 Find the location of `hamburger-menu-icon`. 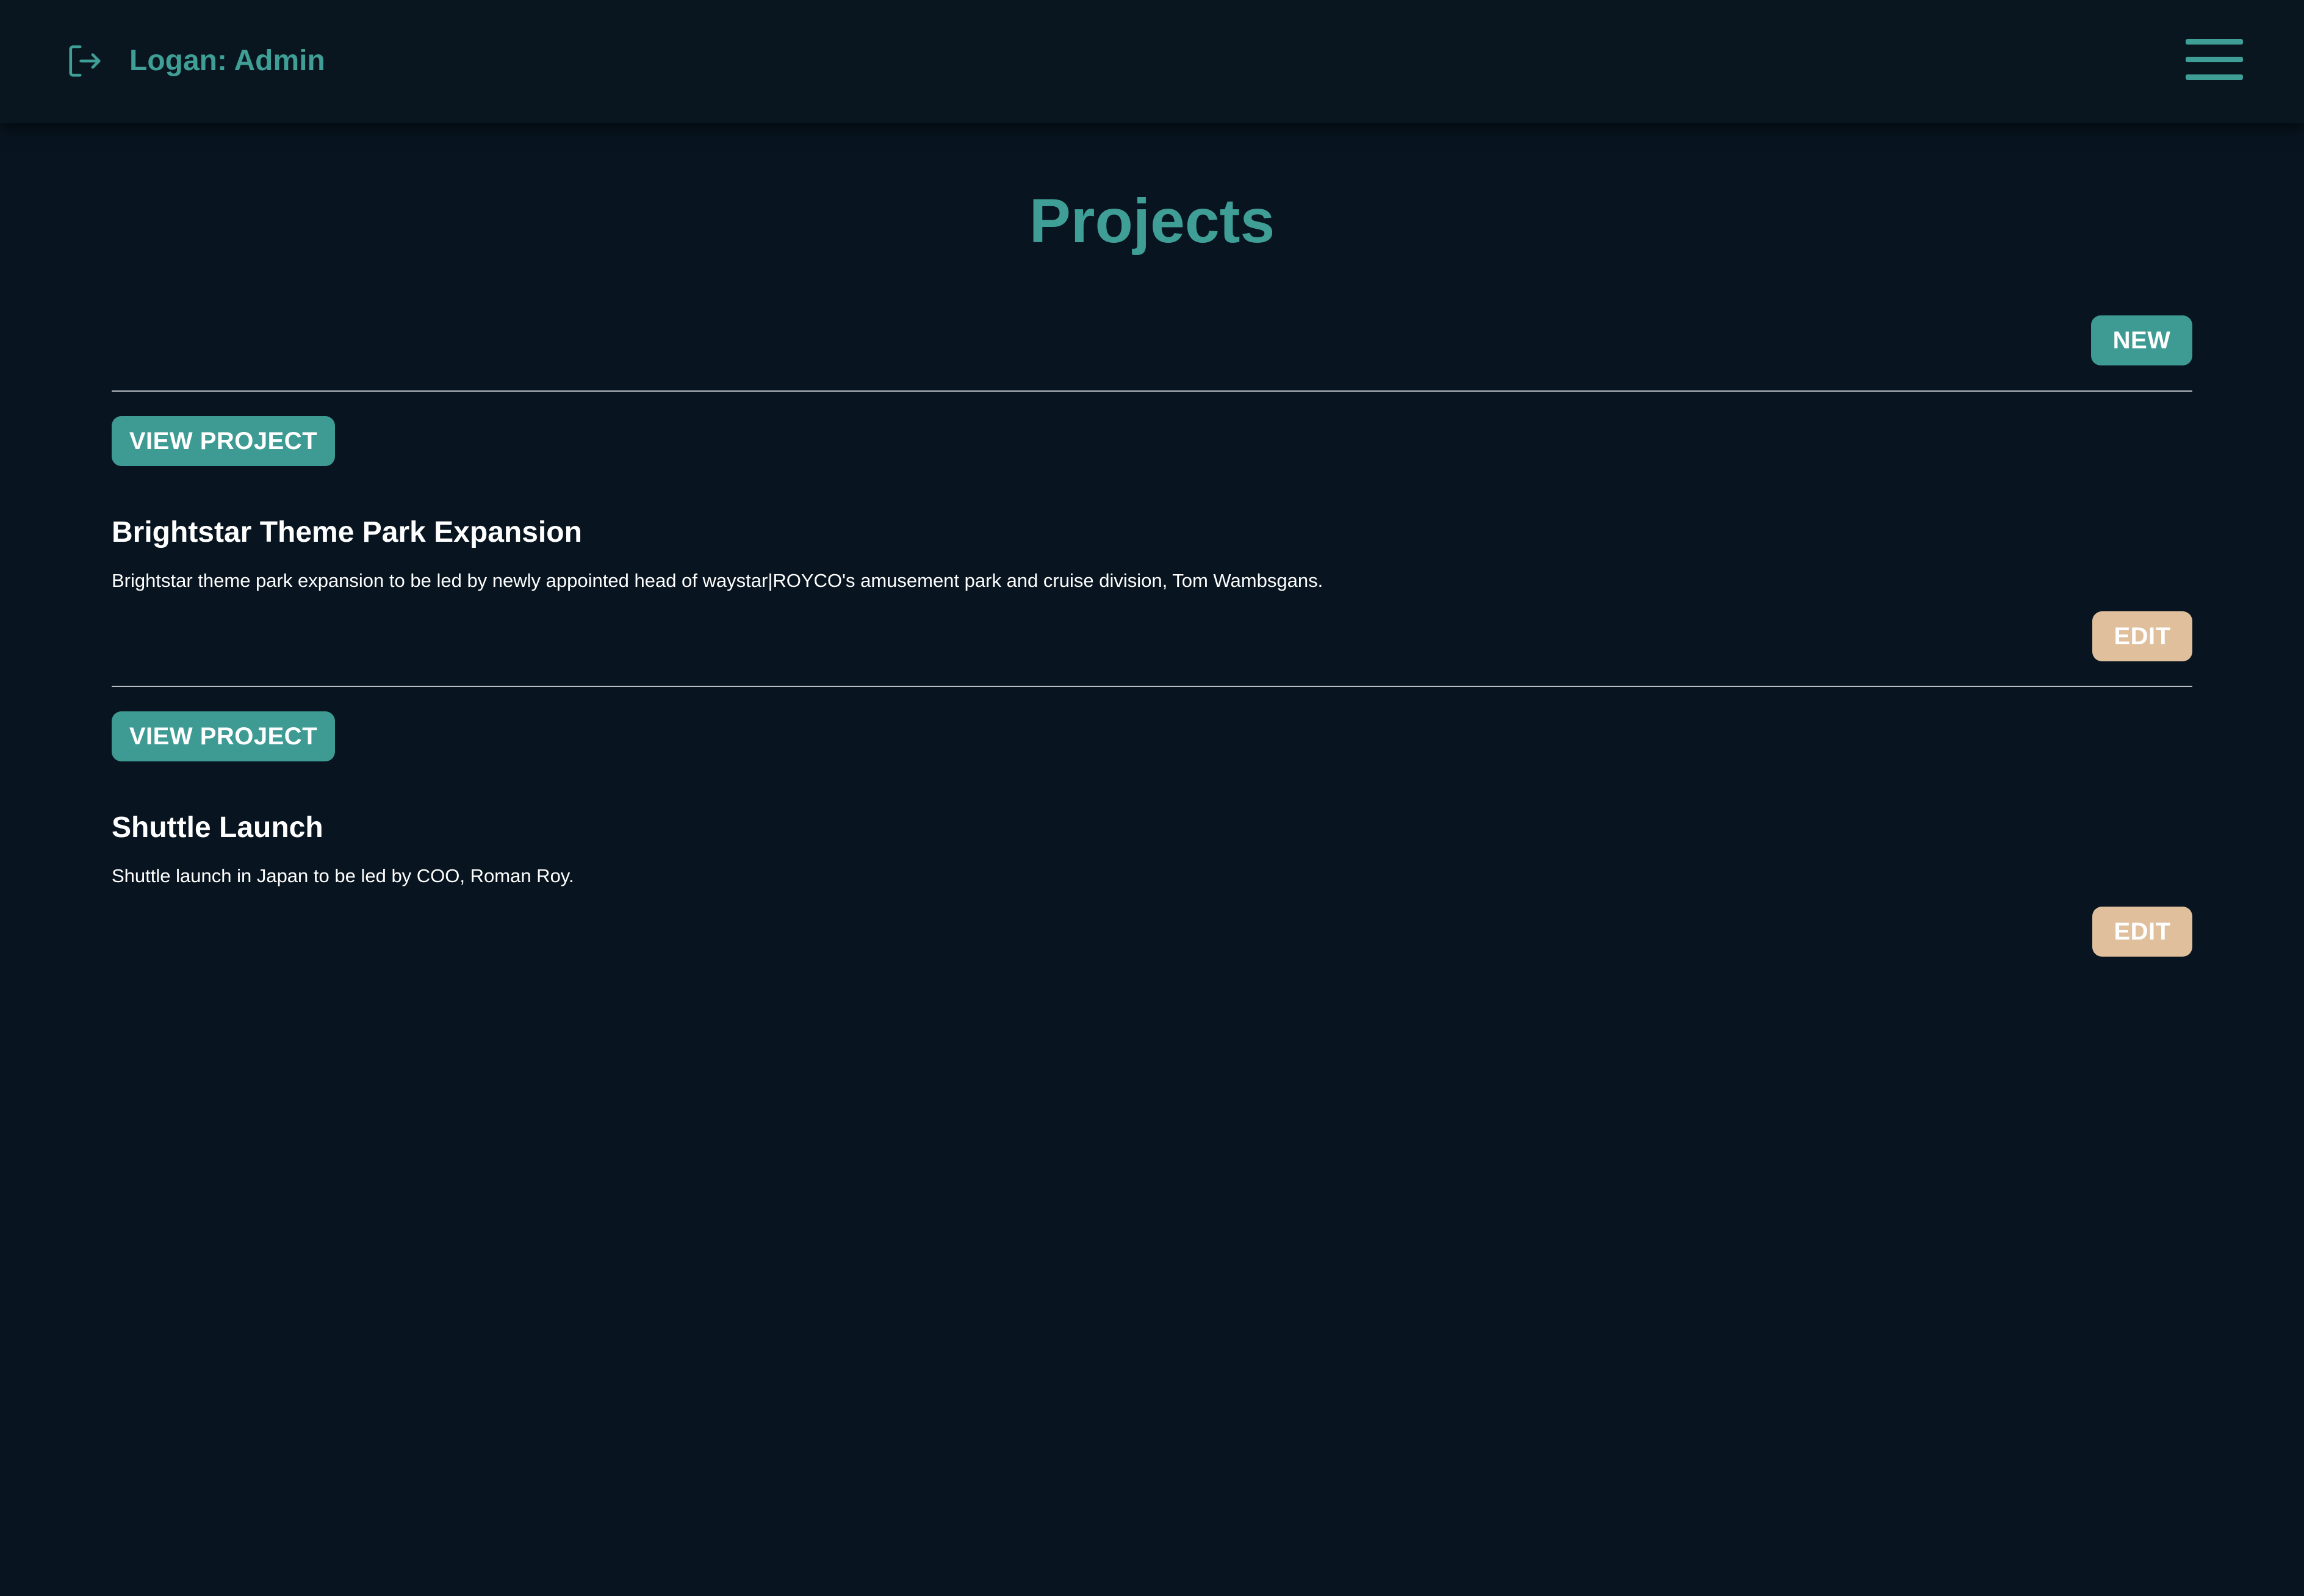

hamburger-menu-icon is located at coordinates (2214, 60).